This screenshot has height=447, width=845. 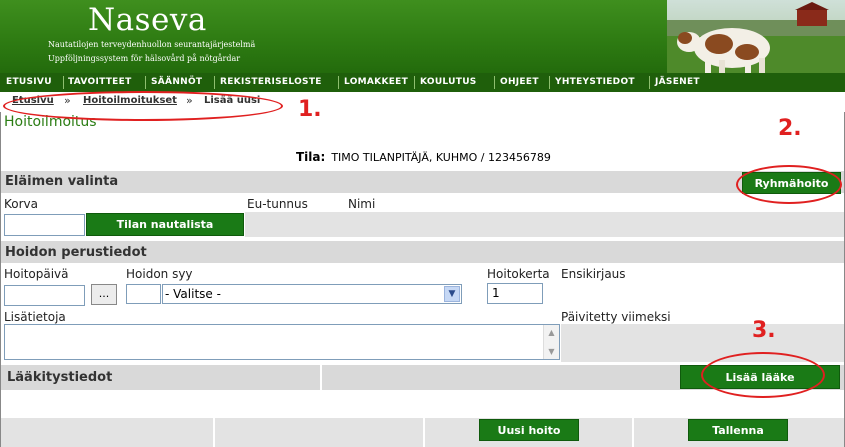 I want to click on medication-title: Lääkitystiedot, so click(x=60, y=377).